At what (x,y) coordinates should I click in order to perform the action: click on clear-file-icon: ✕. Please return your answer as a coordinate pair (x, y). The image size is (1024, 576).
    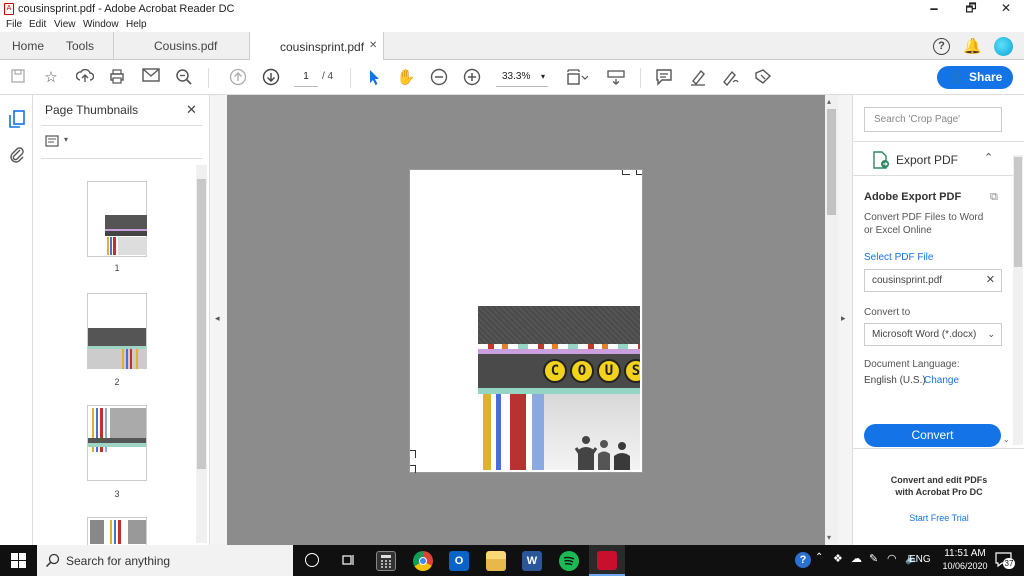
    Looking at the image, I should click on (990, 280).